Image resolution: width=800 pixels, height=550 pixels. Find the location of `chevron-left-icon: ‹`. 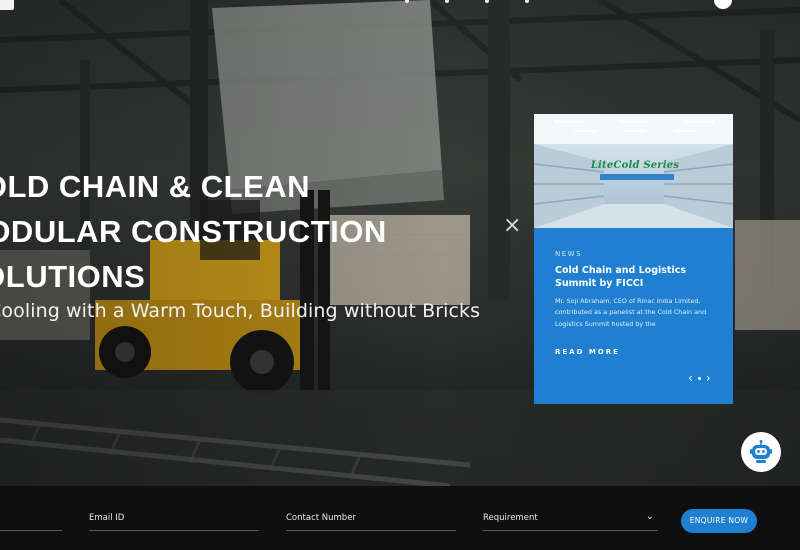

chevron-left-icon: ‹ is located at coordinates (690, 378).